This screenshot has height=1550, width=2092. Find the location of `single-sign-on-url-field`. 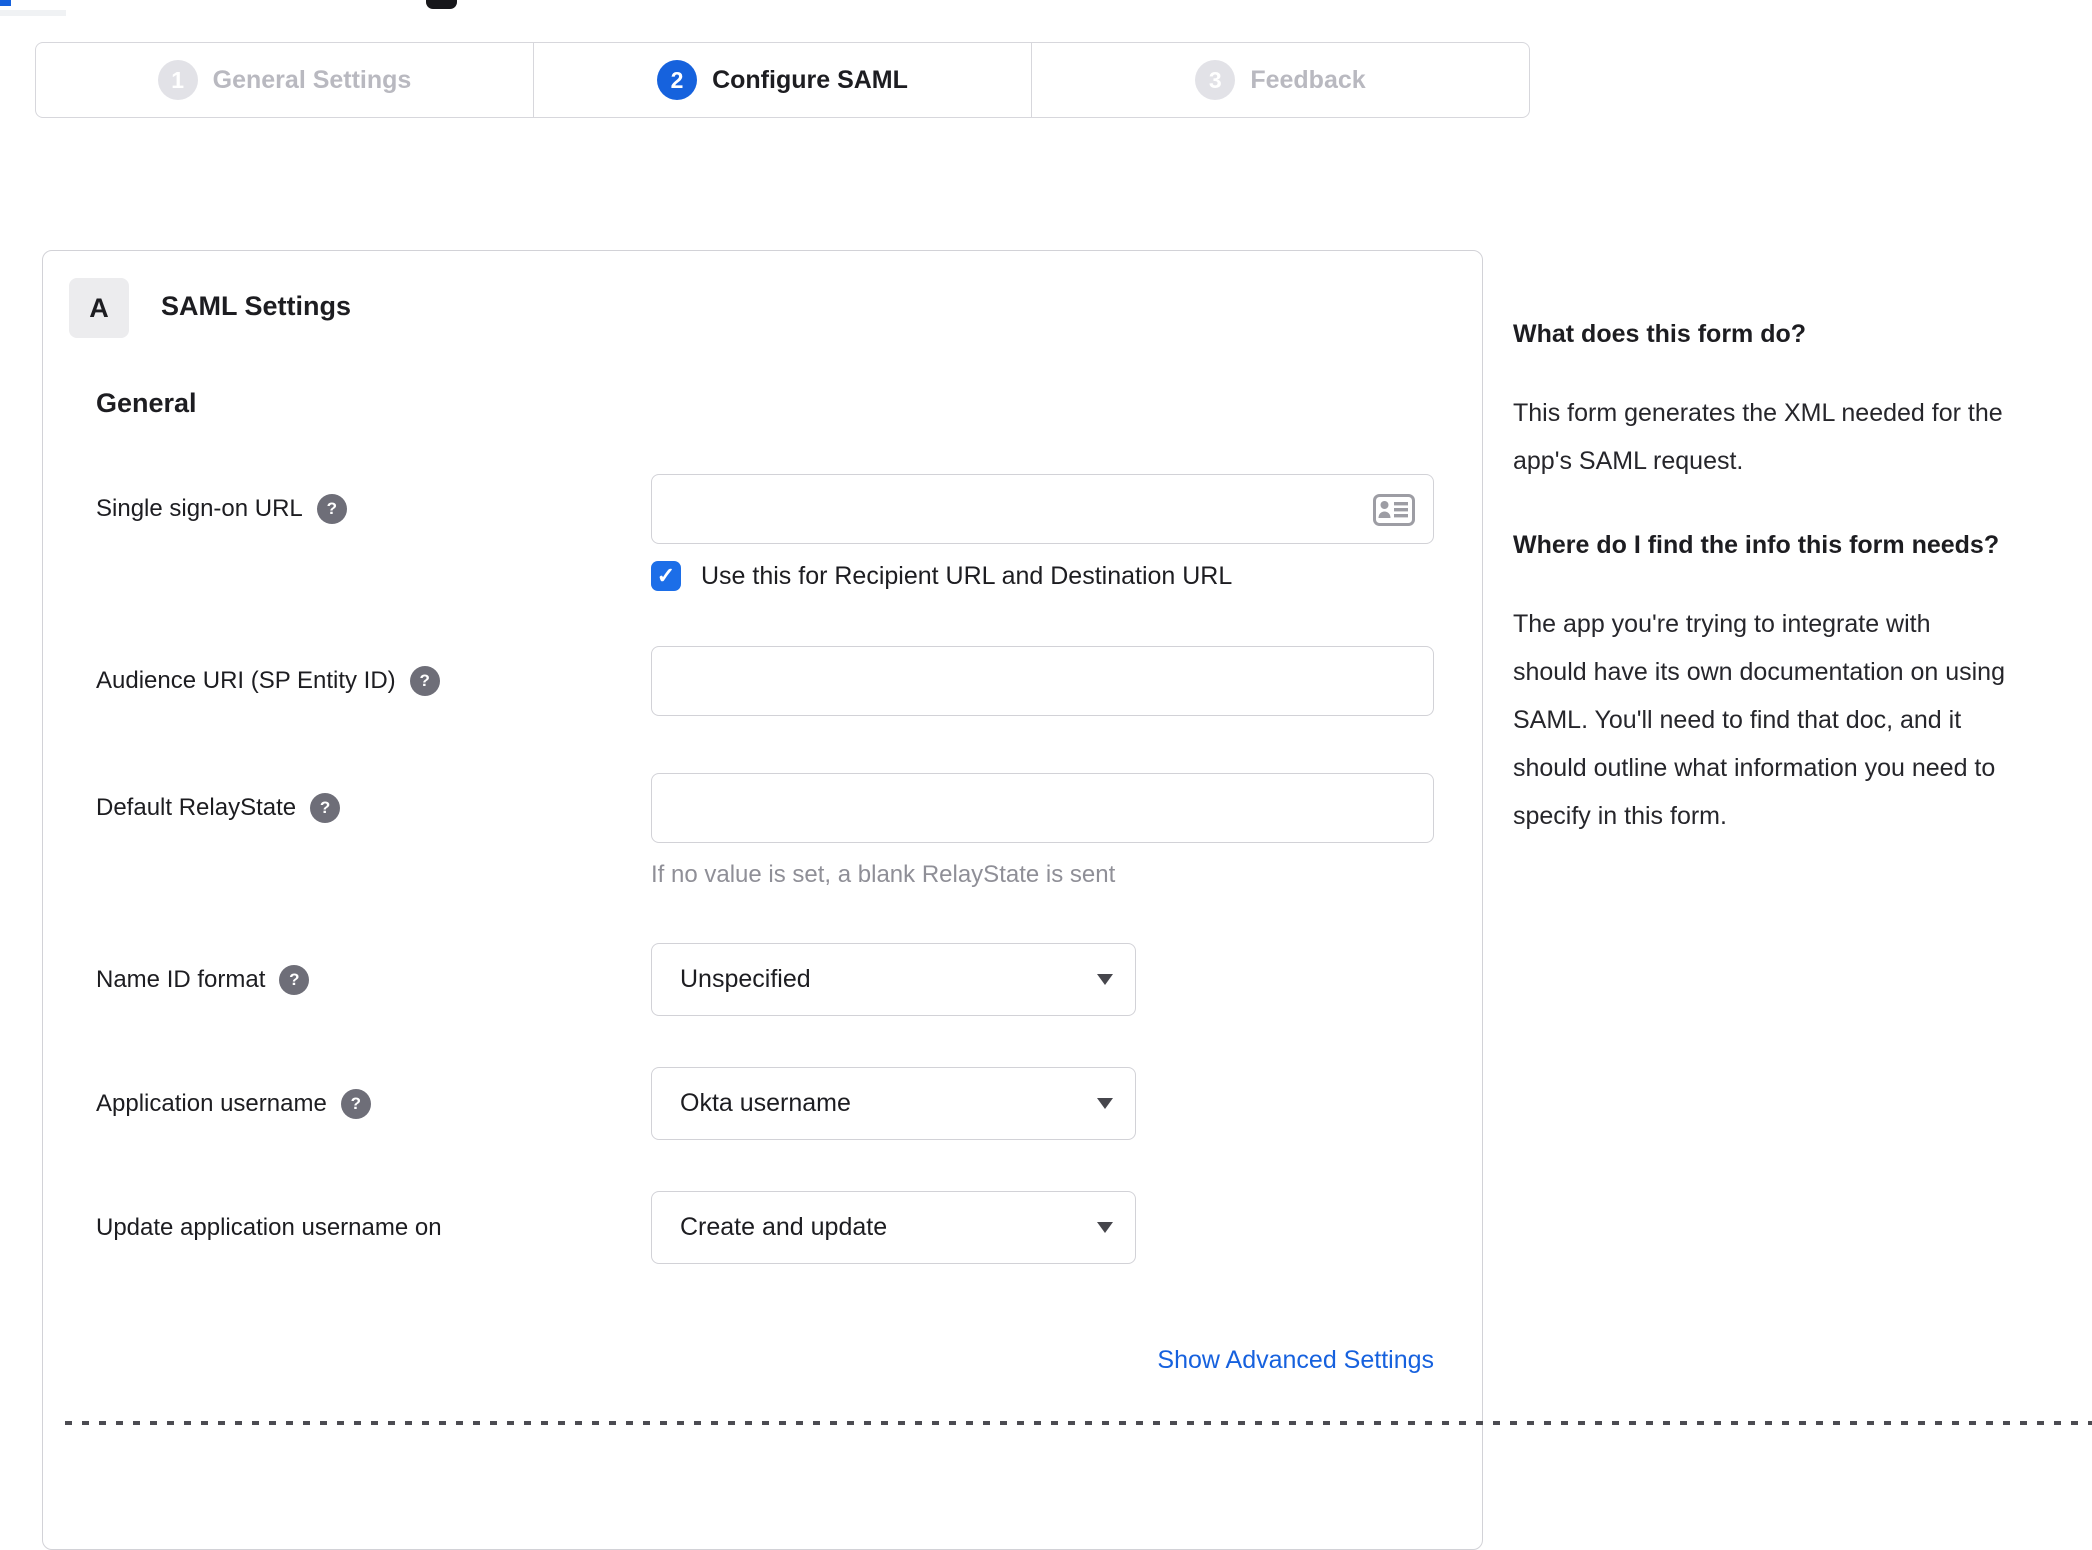

single-sign-on-url-field is located at coordinates (1042, 509).